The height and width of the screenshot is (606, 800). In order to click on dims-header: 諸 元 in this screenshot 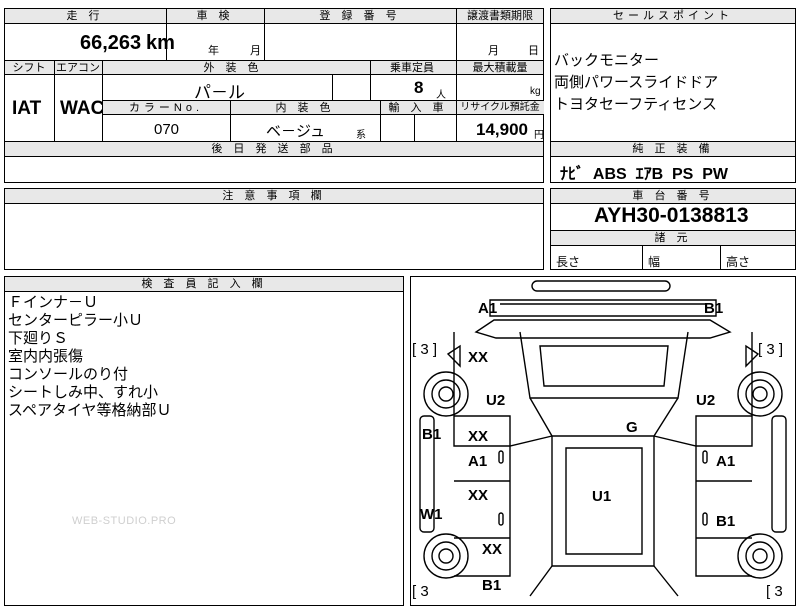, I will do `click(673, 238)`.